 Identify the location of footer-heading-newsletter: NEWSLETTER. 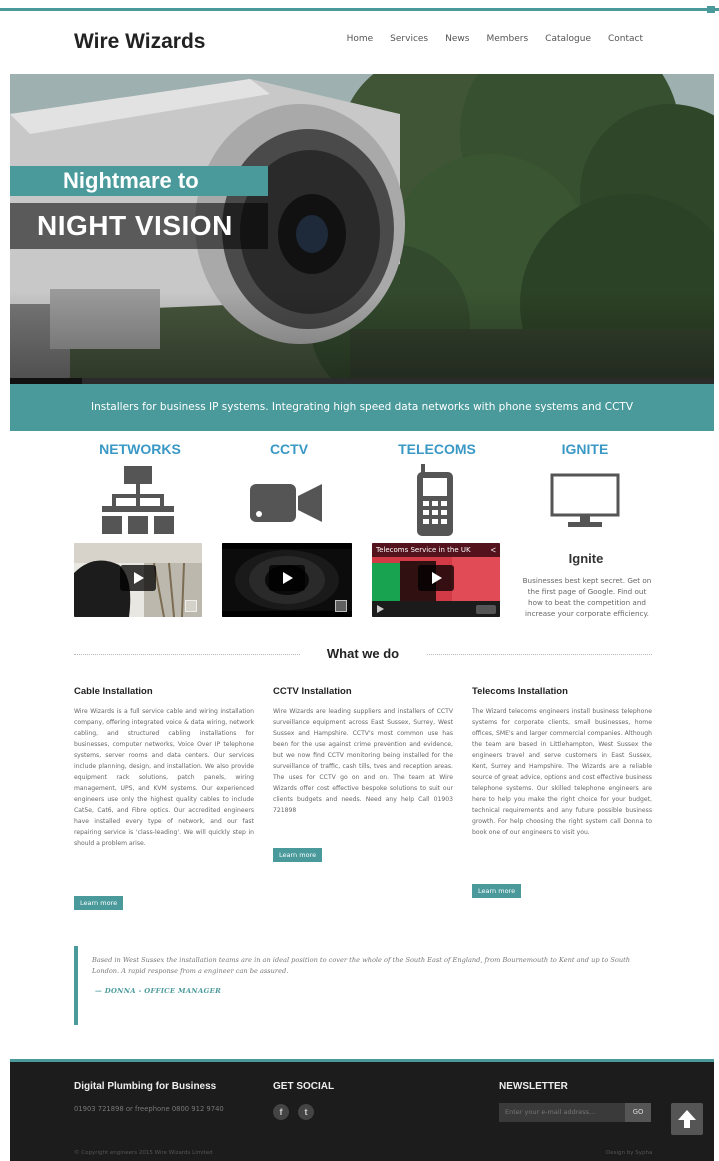
(533, 1086).